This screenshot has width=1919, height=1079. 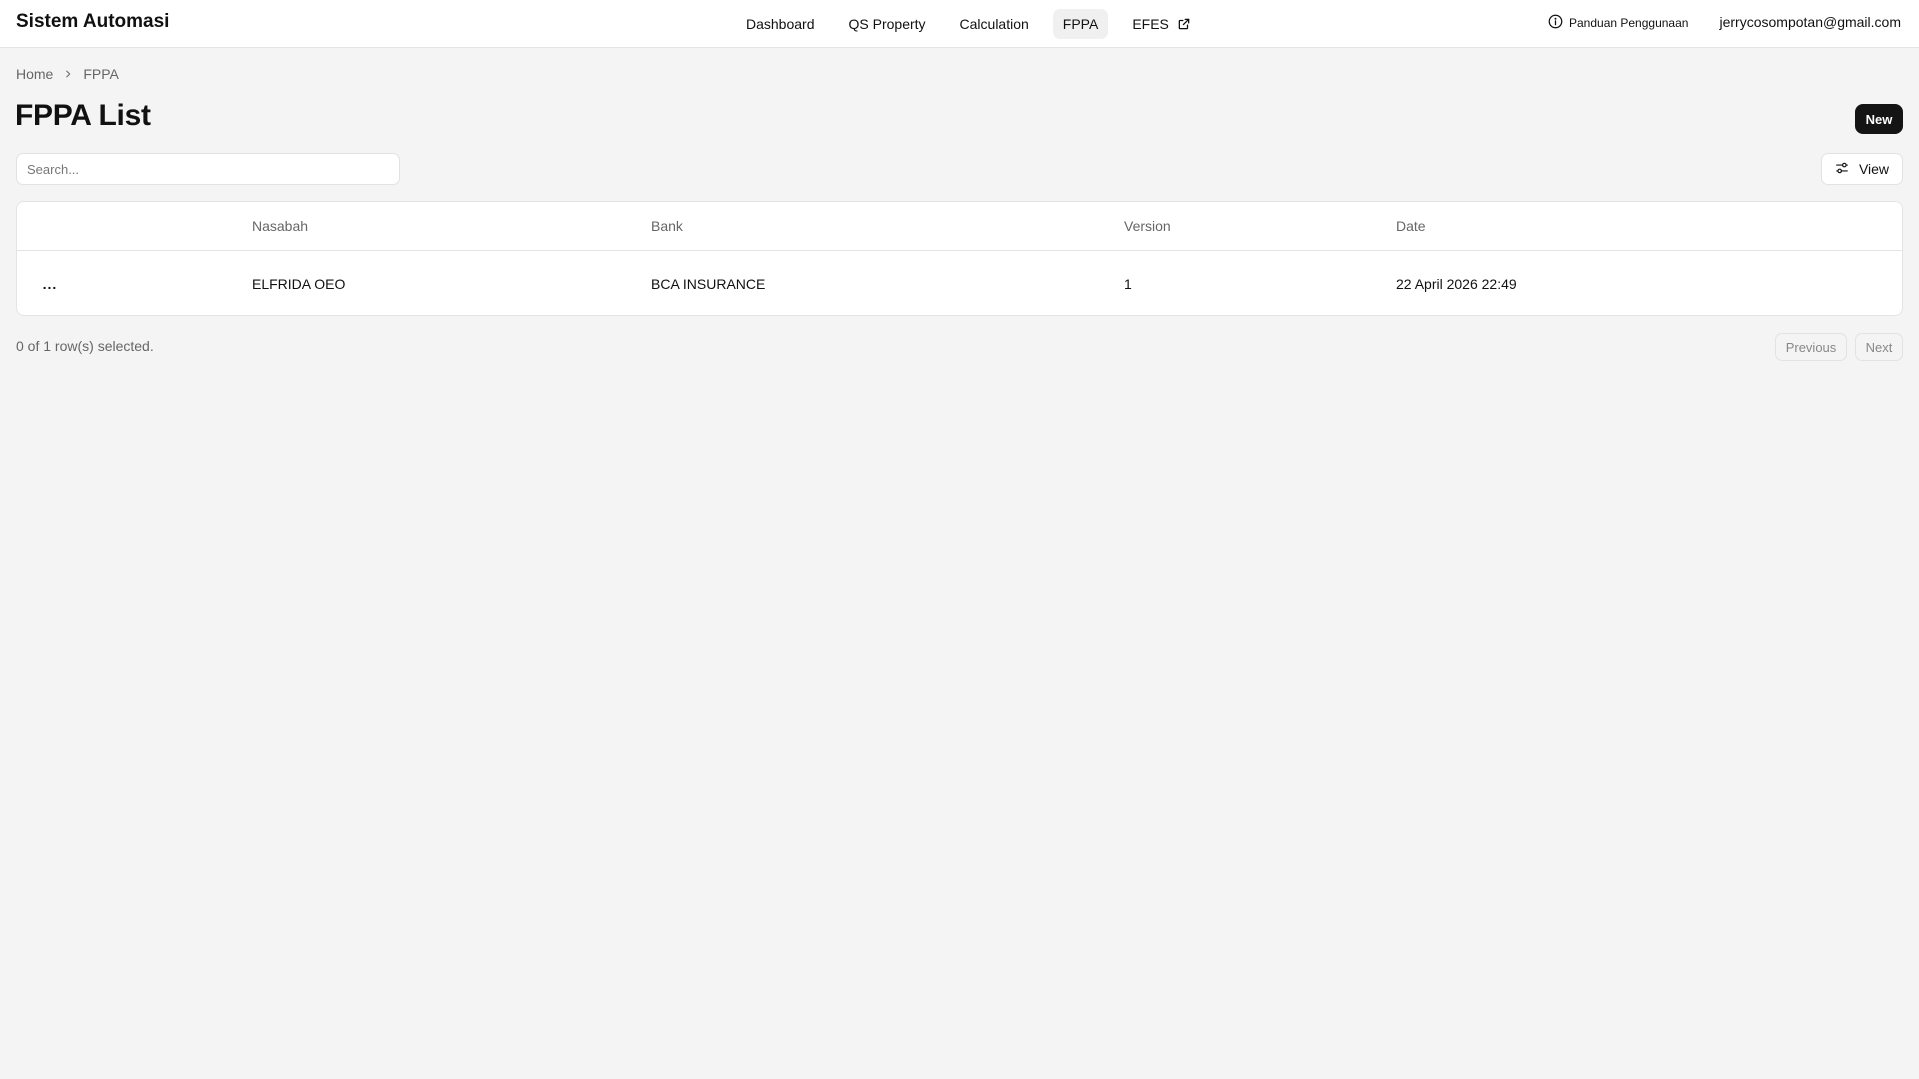 I want to click on breadcrumb: Home FPPA, so click(x=67, y=74).